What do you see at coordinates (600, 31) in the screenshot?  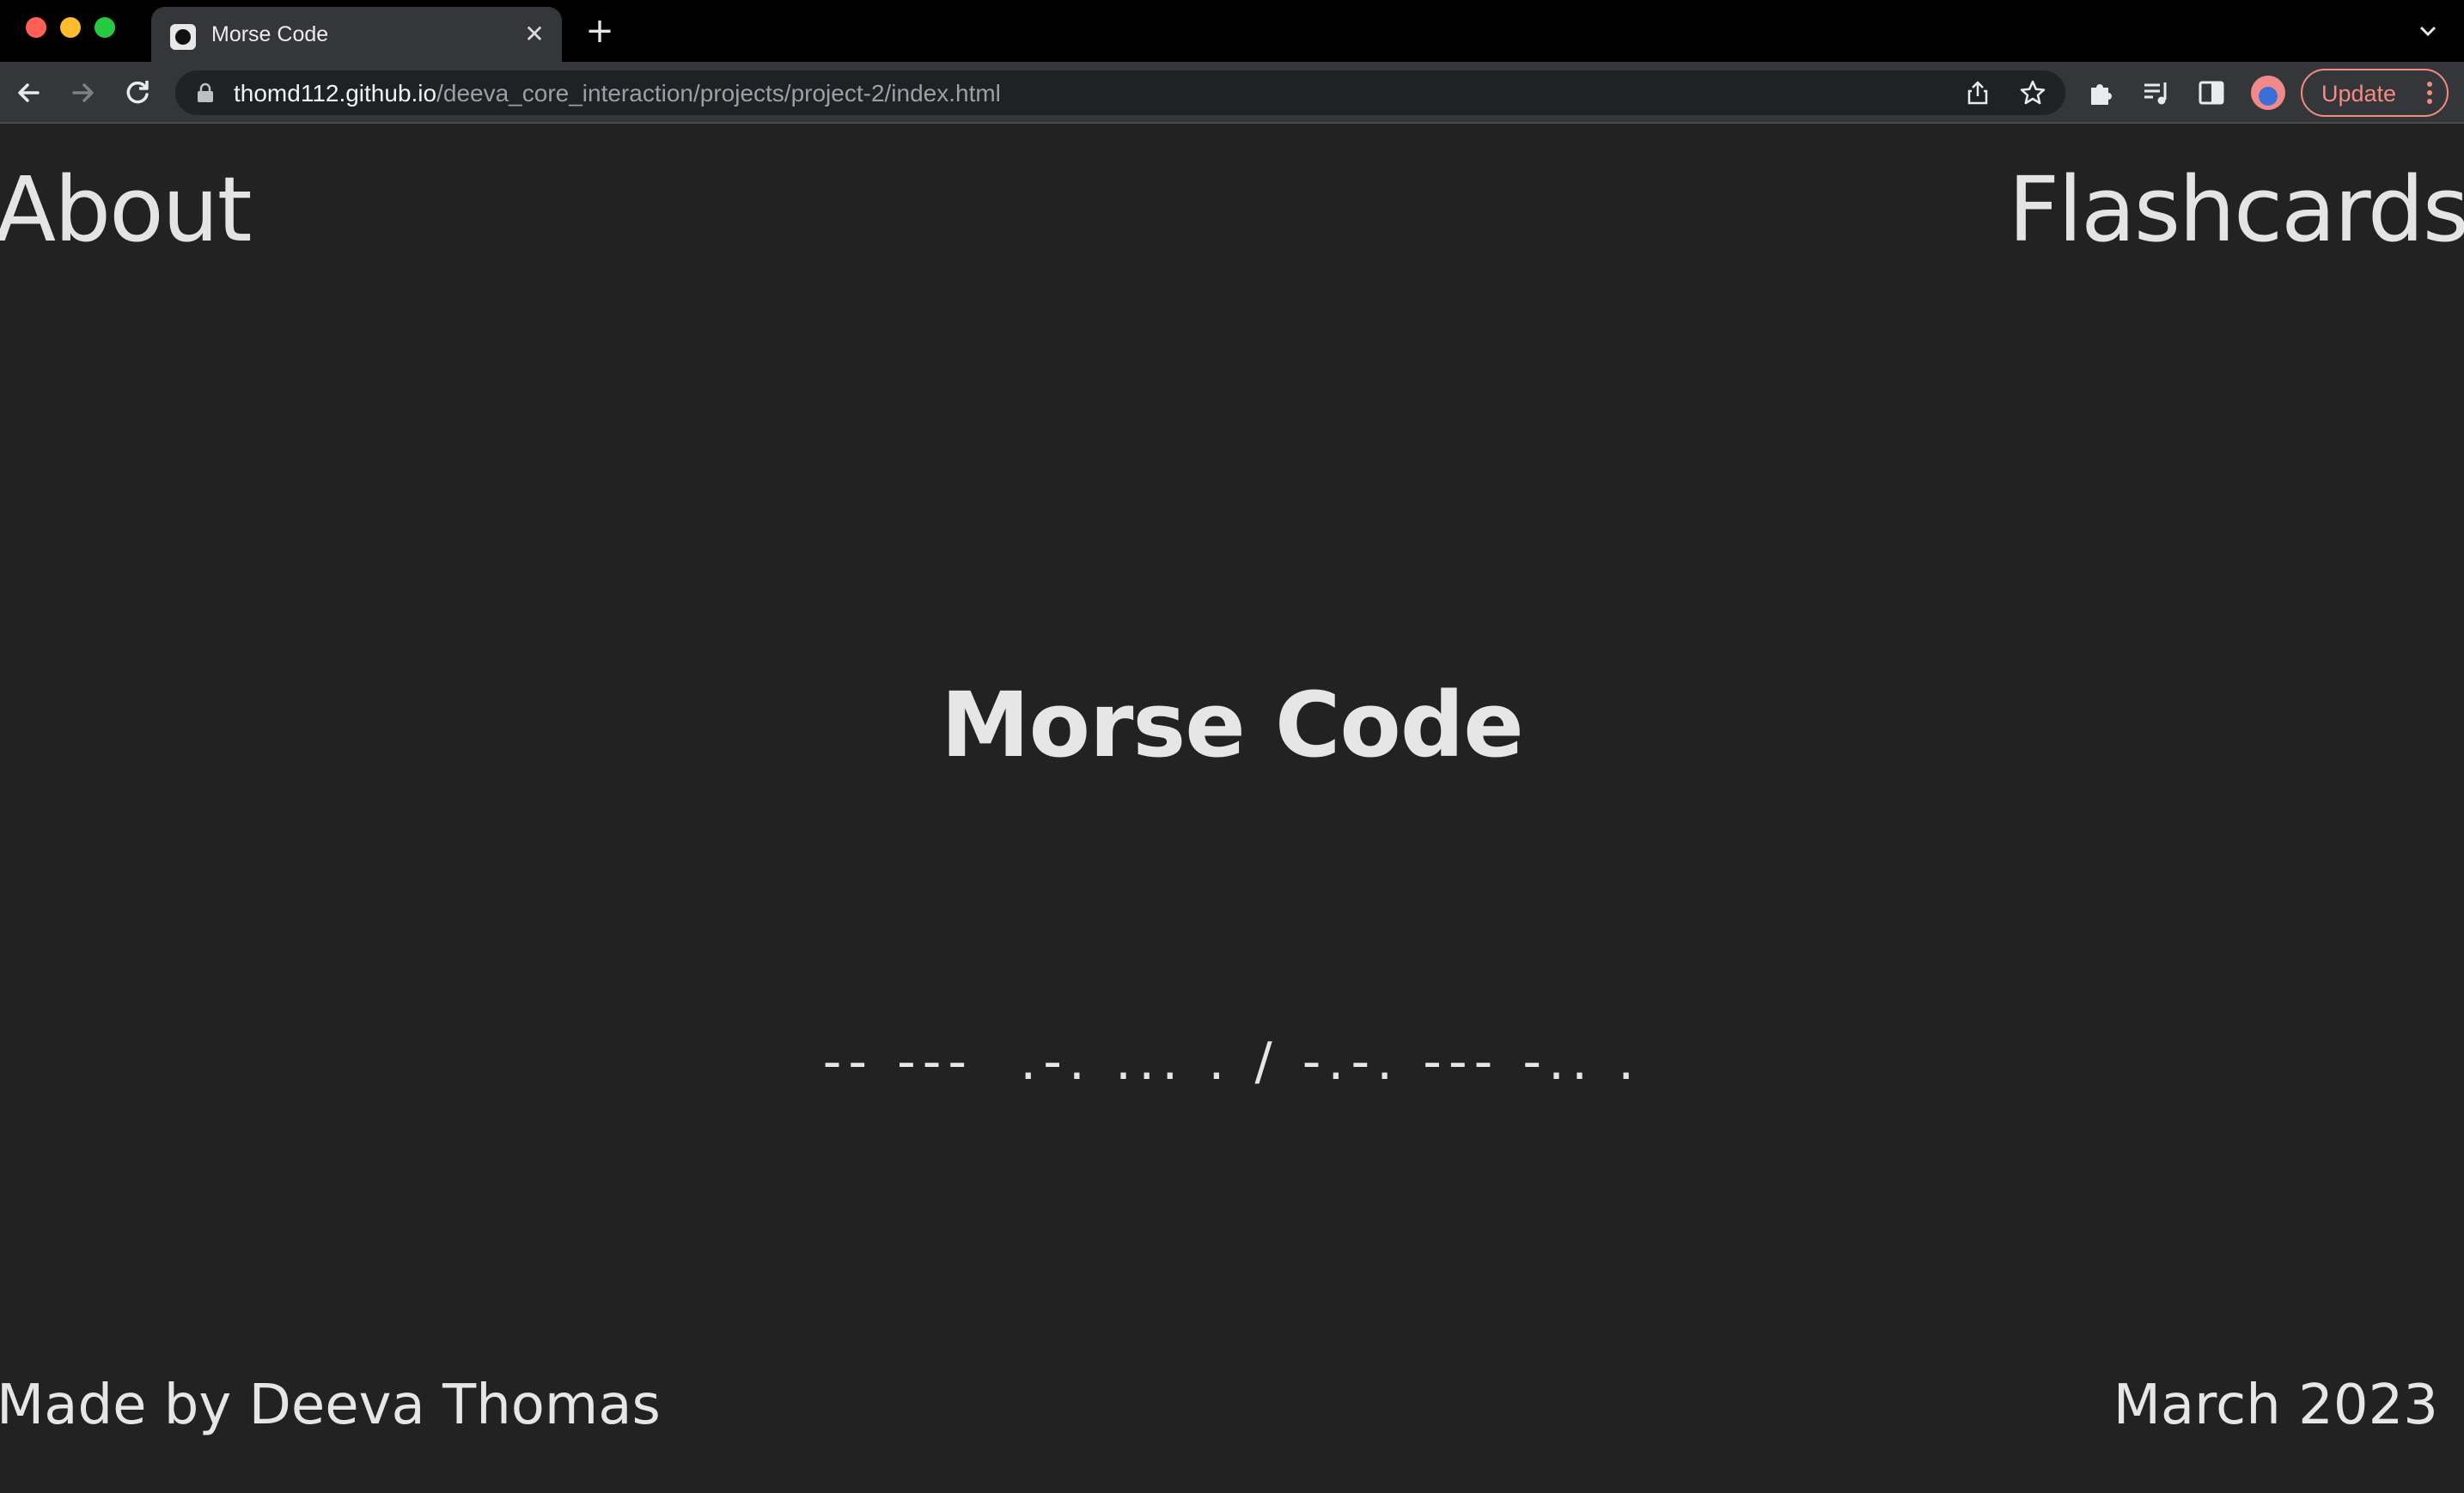 I see `new-tab-button: +` at bounding box center [600, 31].